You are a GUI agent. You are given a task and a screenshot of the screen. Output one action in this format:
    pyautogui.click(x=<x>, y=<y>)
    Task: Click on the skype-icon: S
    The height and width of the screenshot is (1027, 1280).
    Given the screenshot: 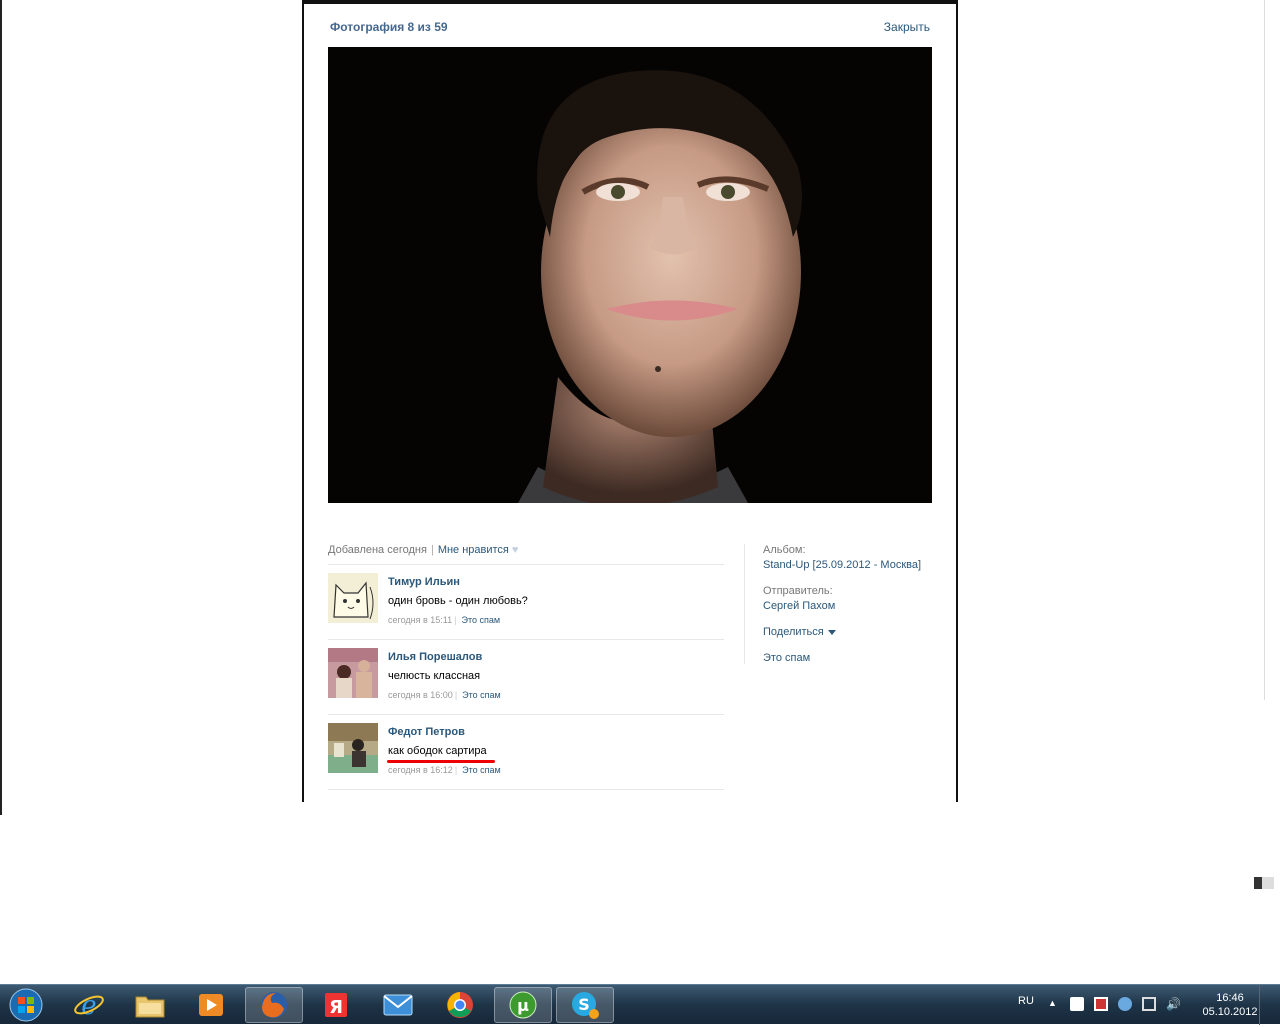 What is the action you would take?
    pyautogui.click(x=585, y=1005)
    